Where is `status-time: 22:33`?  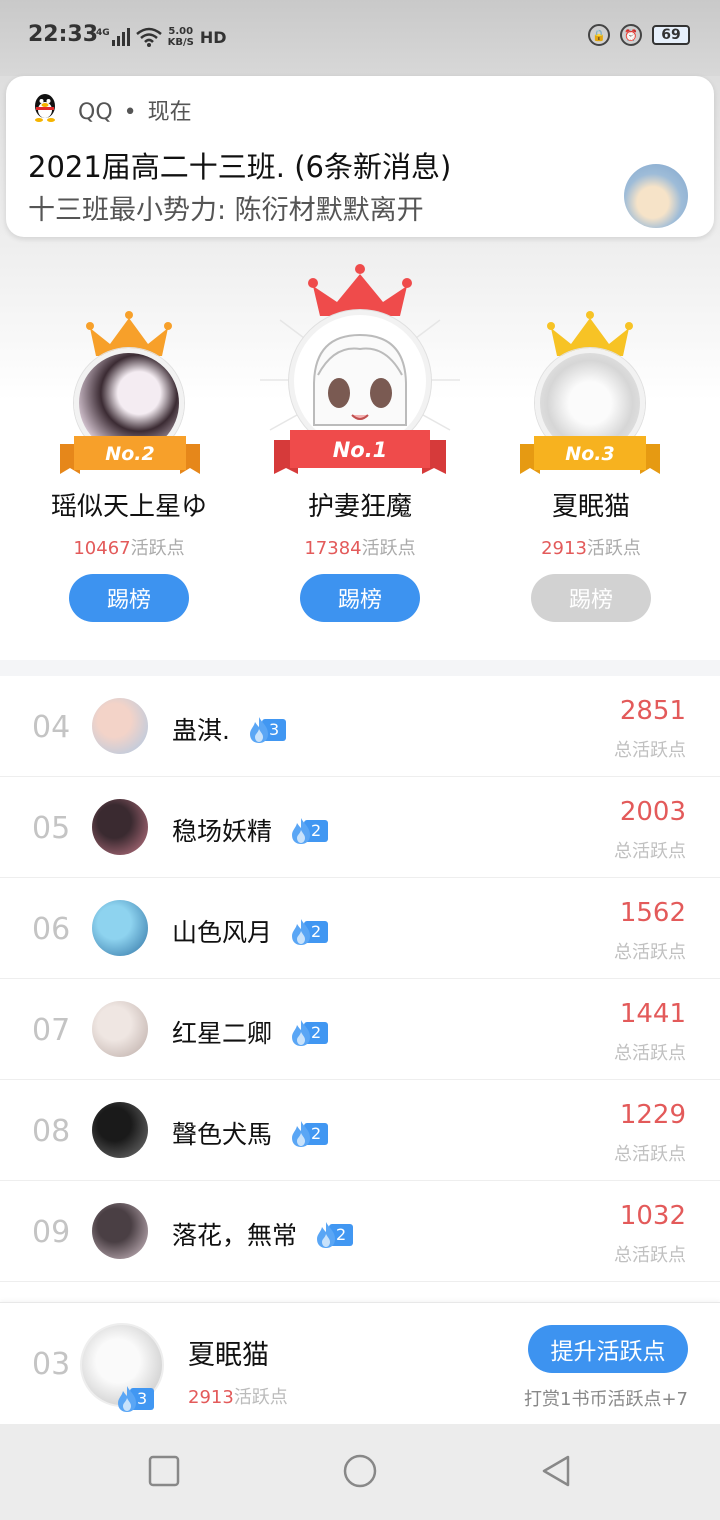 status-time: 22:33 is located at coordinates (63, 34).